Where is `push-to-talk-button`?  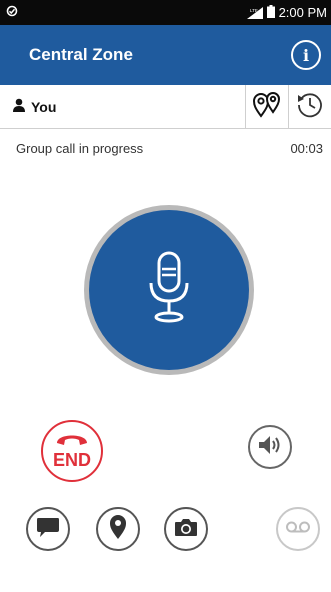 push-to-talk-button is located at coordinates (169, 290).